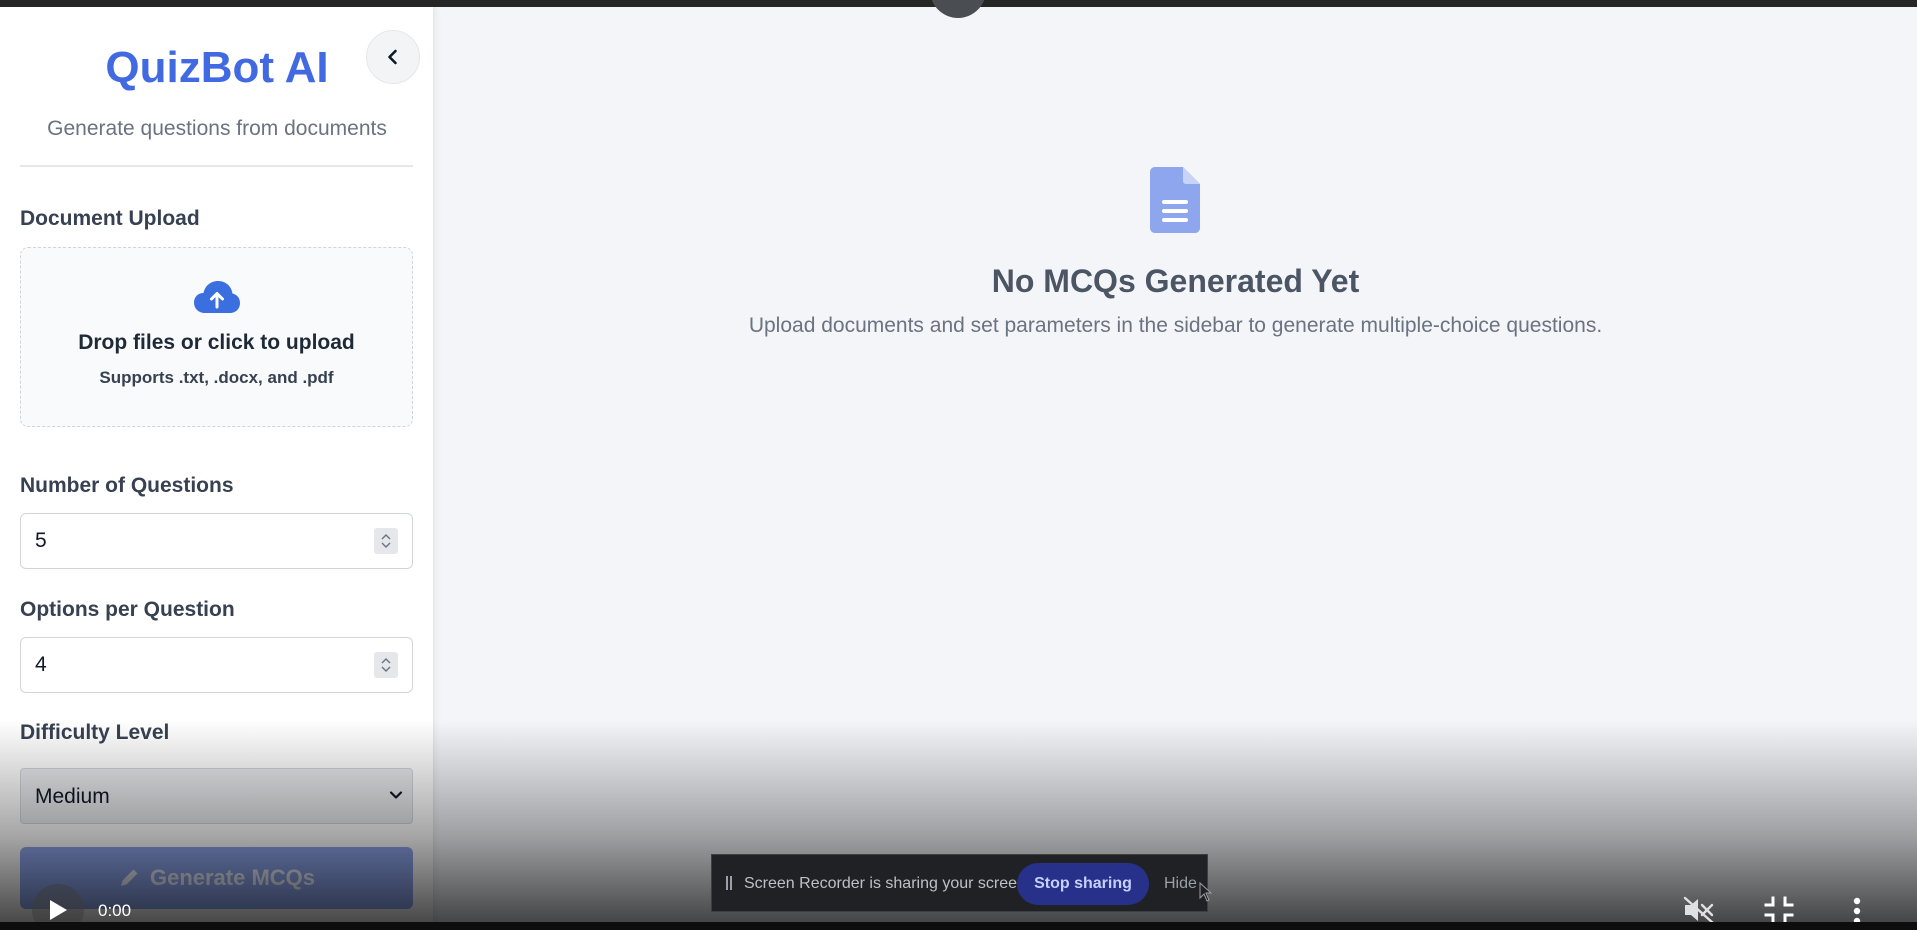  I want to click on play-icon, so click(58, 910).